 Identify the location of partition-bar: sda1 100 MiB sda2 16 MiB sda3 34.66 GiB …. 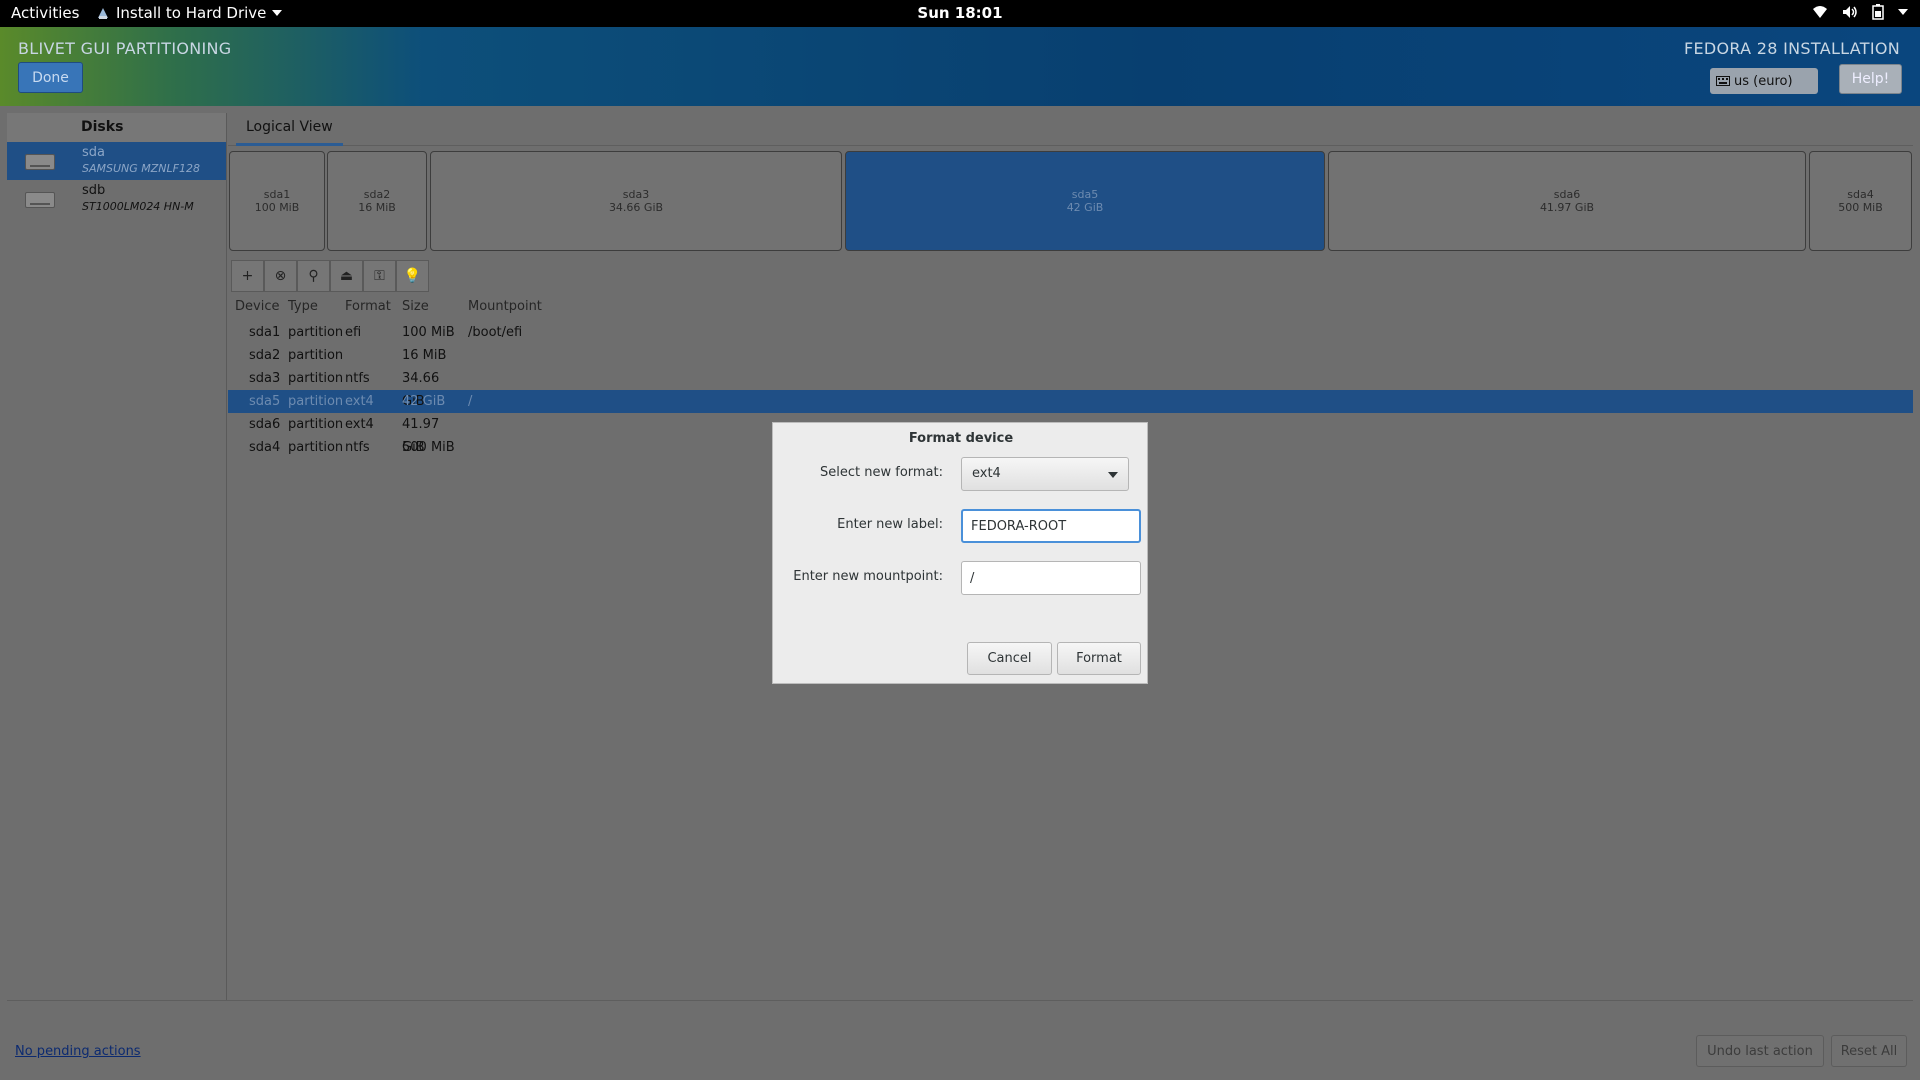
(1070, 202).